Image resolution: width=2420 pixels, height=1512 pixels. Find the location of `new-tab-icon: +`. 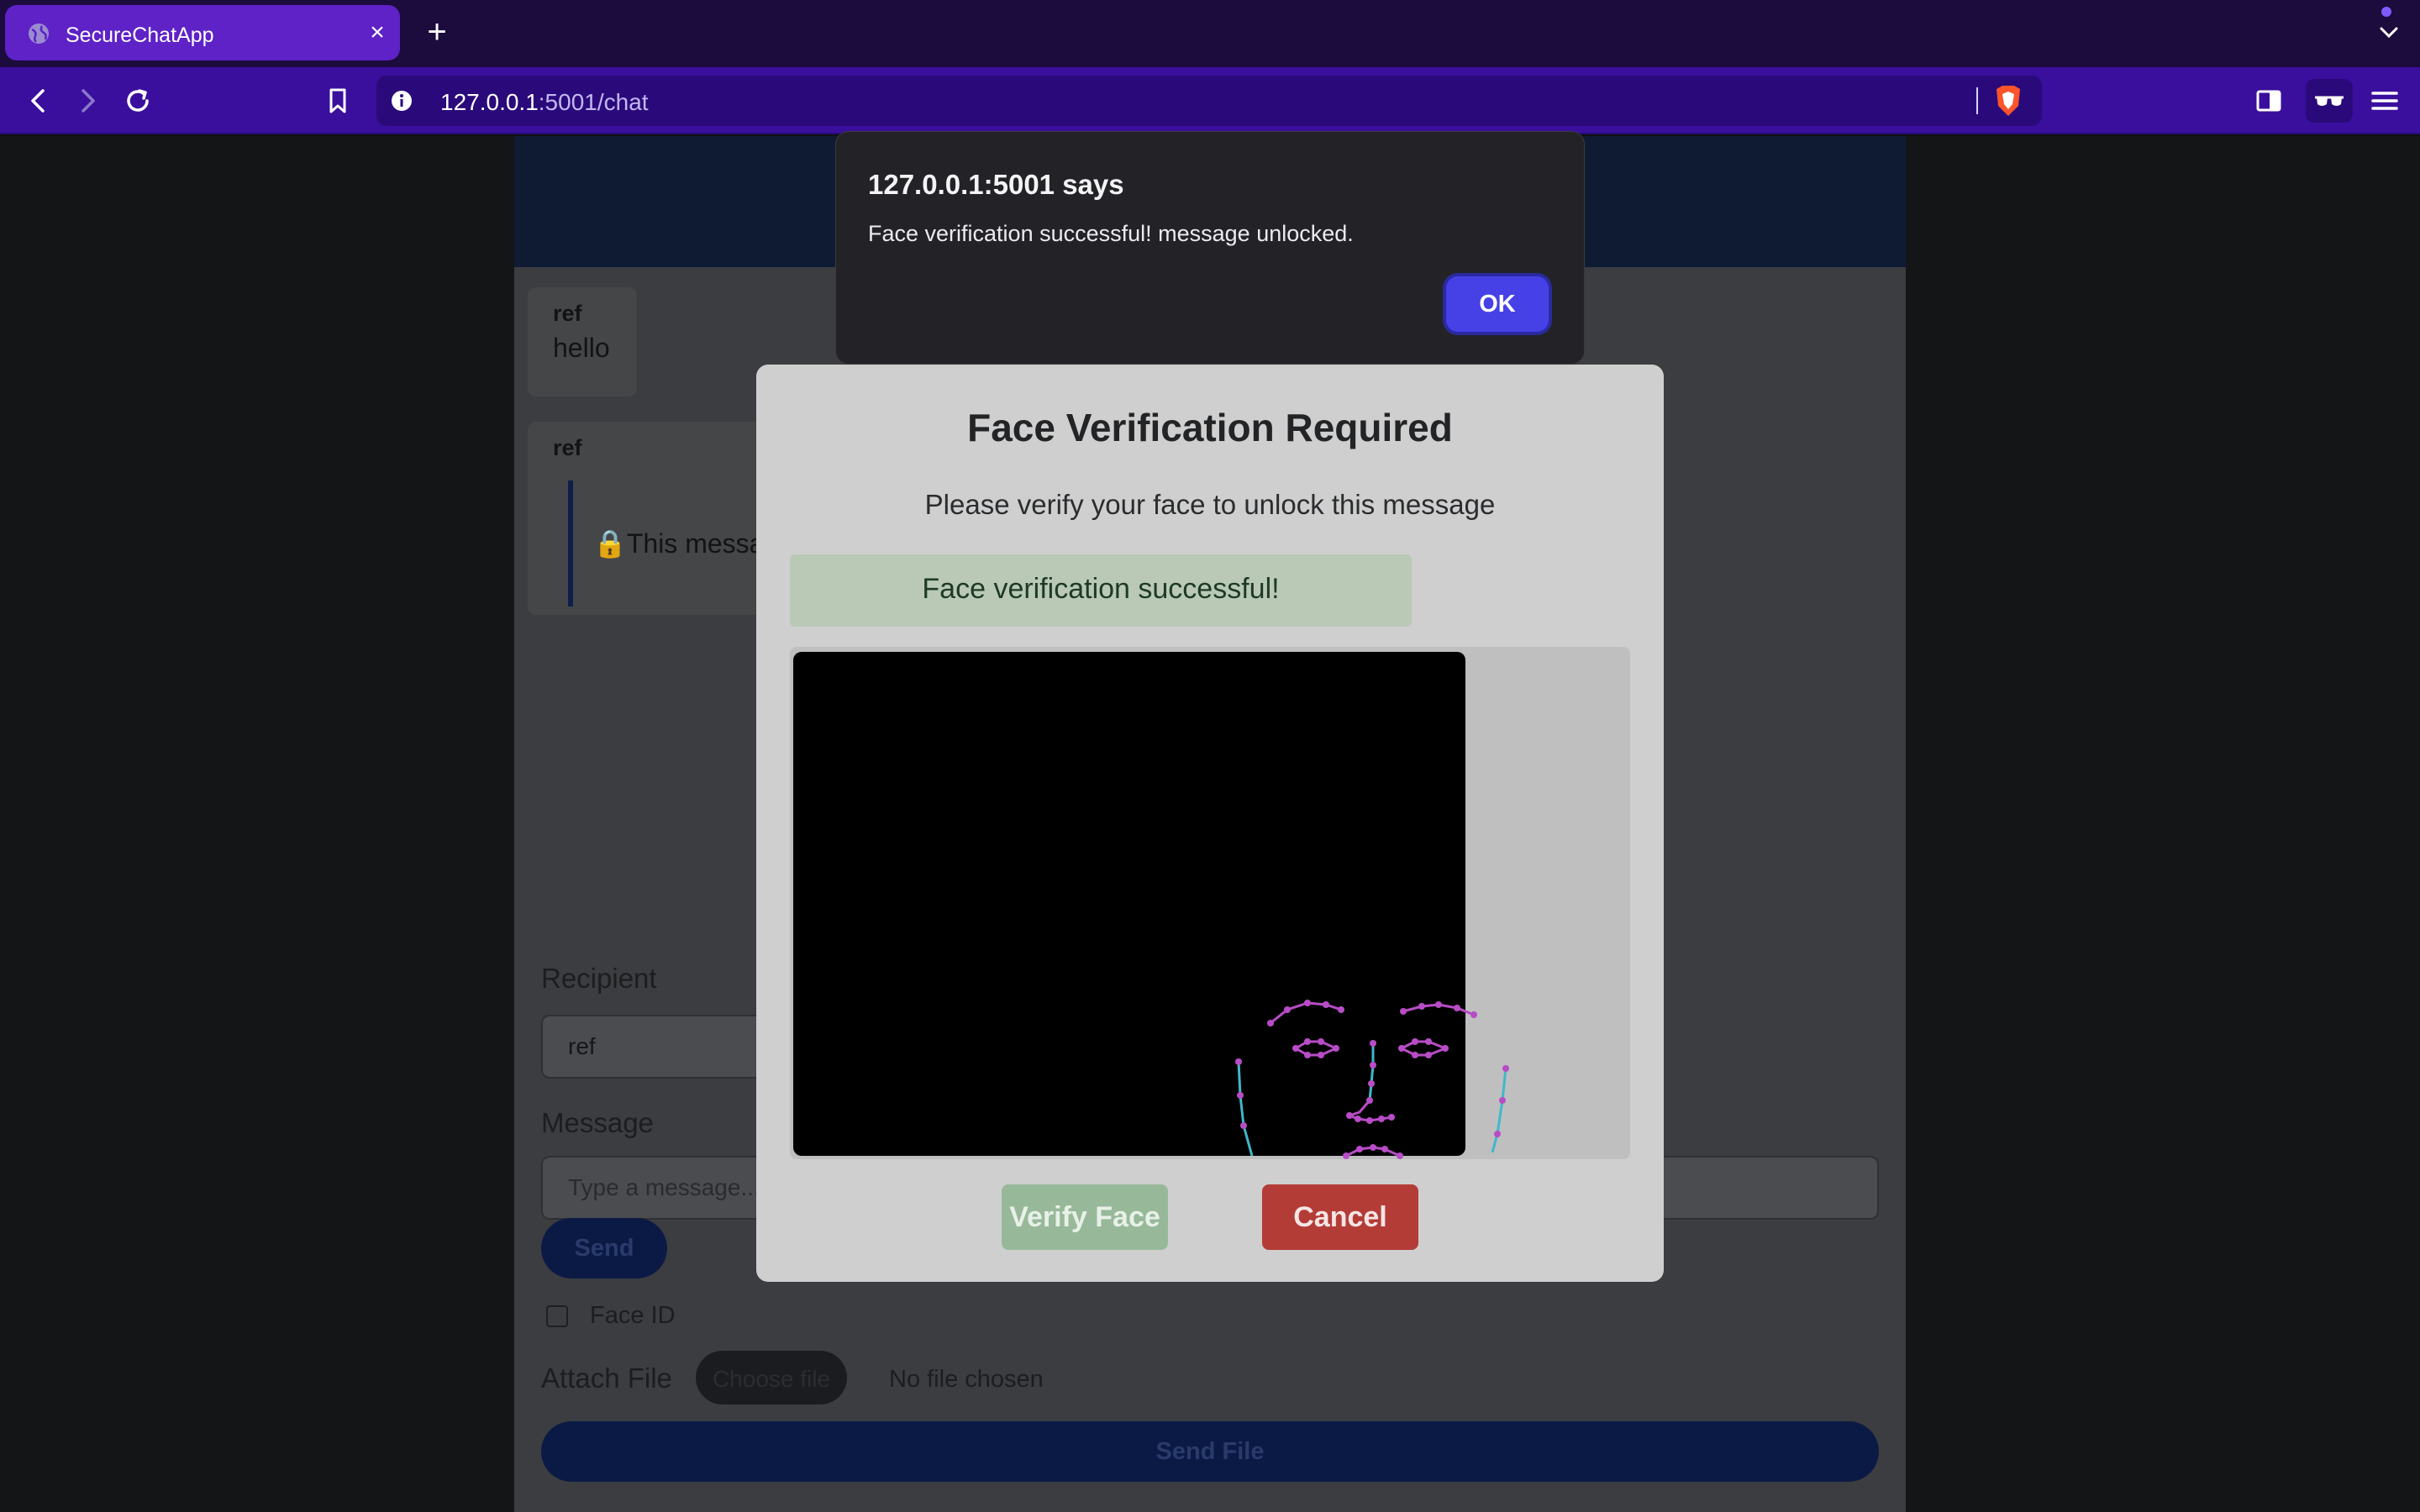

new-tab-icon: + is located at coordinates (437, 32).